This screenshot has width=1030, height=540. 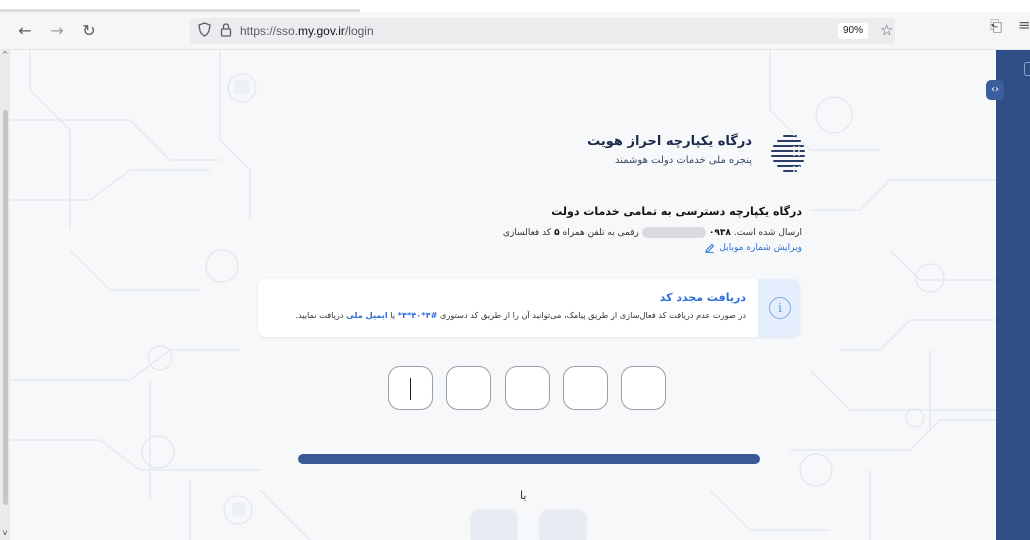 I want to click on sent-suffix: ارسال شده است., so click(x=767, y=232).